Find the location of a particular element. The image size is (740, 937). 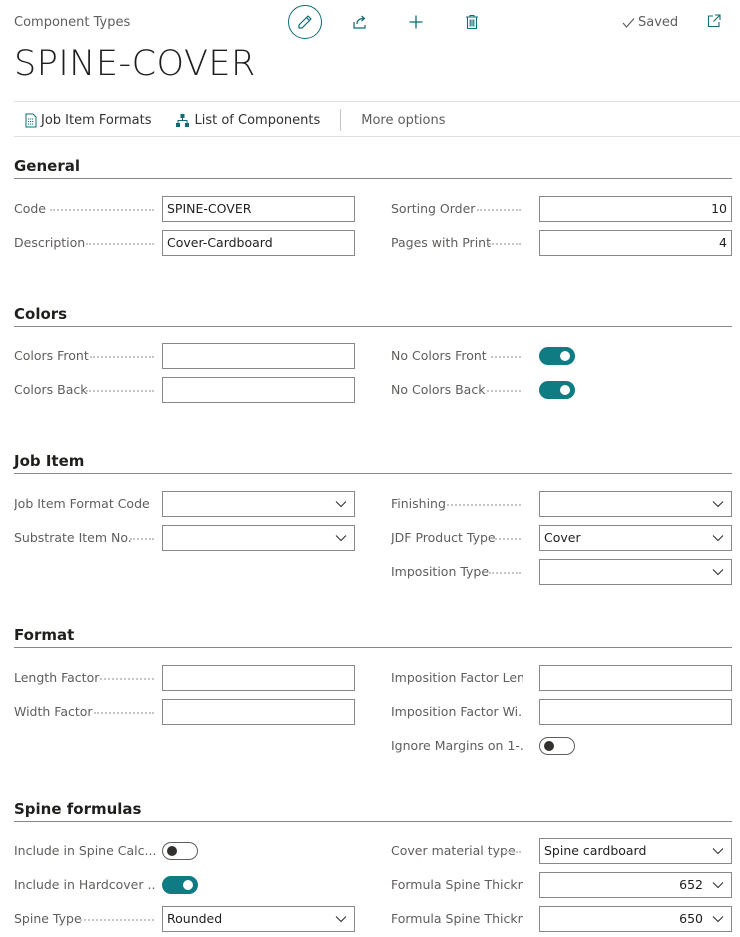

edit-button is located at coordinates (305, 22).